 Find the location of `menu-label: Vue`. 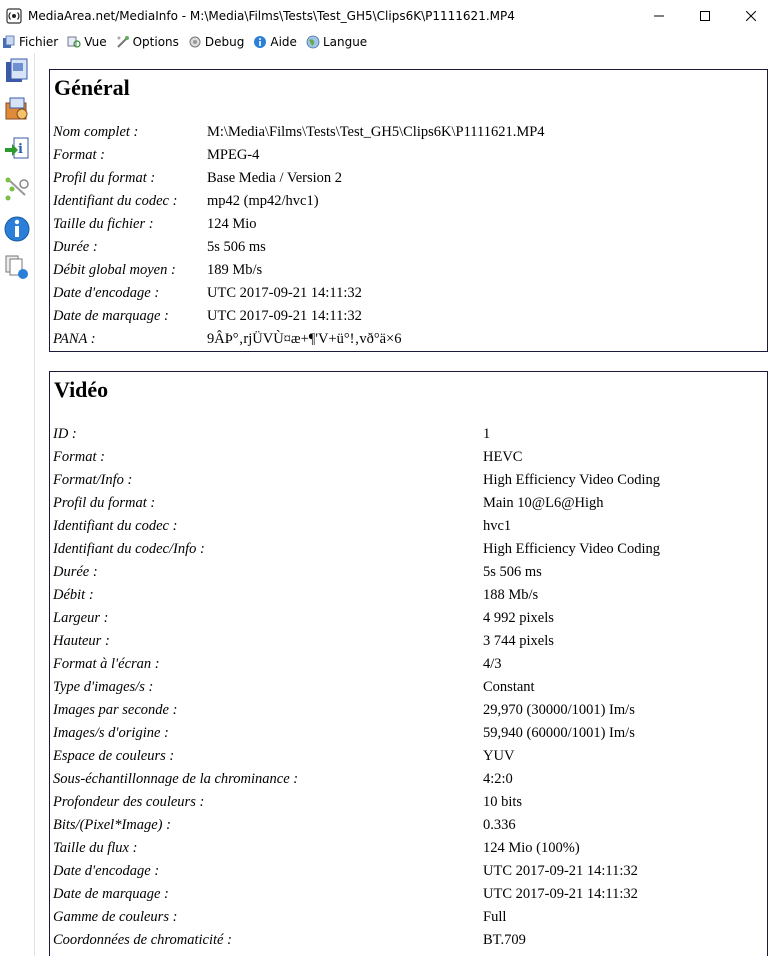

menu-label: Vue is located at coordinates (95, 42).